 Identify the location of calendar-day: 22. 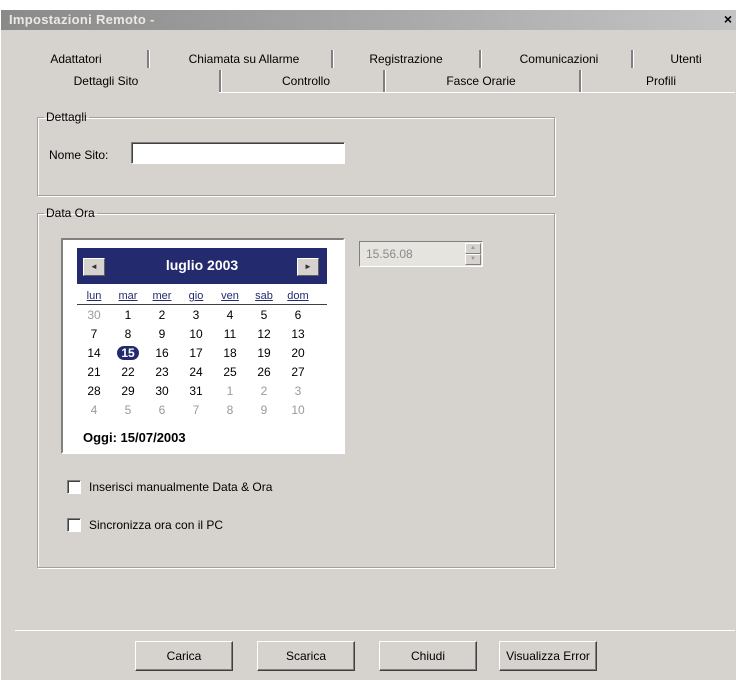
(128, 372).